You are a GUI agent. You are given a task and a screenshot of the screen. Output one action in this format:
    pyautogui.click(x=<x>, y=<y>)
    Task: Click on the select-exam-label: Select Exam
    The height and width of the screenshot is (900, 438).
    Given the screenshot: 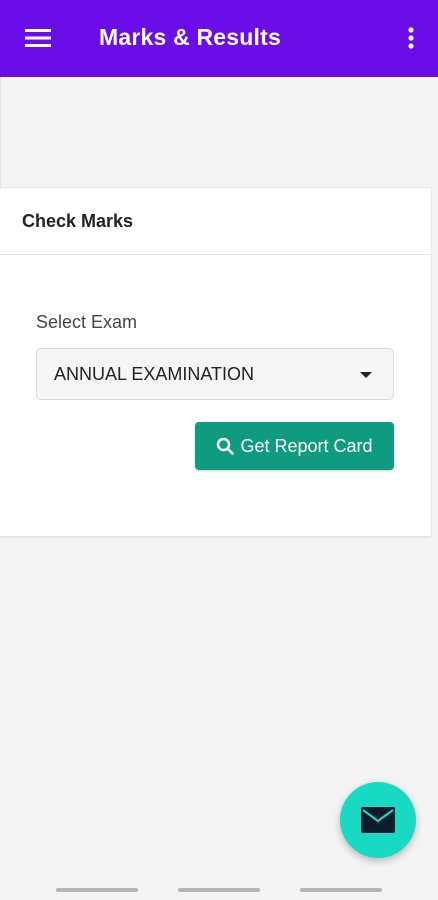 What is the action you would take?
    pyautogui.click(x=87, y=322)
    